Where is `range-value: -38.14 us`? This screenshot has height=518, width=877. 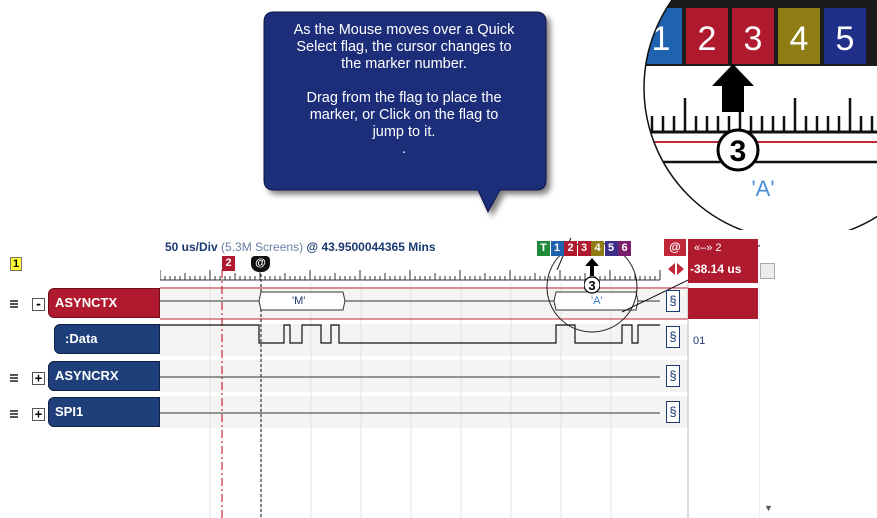 range-value: -38.14 us is located at coordinates (716, 269).